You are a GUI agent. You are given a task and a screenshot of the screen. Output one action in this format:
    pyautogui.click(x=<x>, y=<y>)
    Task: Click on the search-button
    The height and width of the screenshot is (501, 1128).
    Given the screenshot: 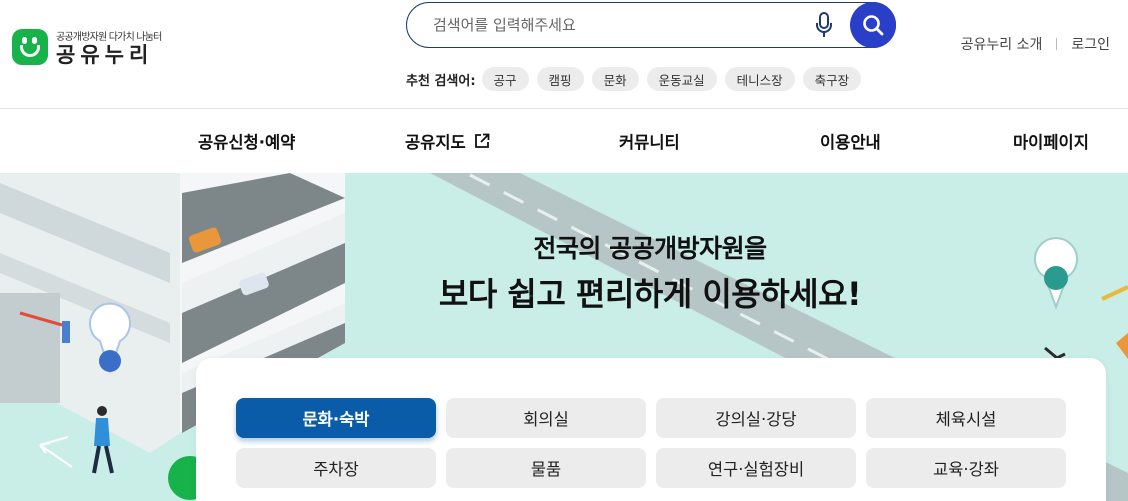 What is the action you would take?
    pyautogui.click(x=873, y=25)
    